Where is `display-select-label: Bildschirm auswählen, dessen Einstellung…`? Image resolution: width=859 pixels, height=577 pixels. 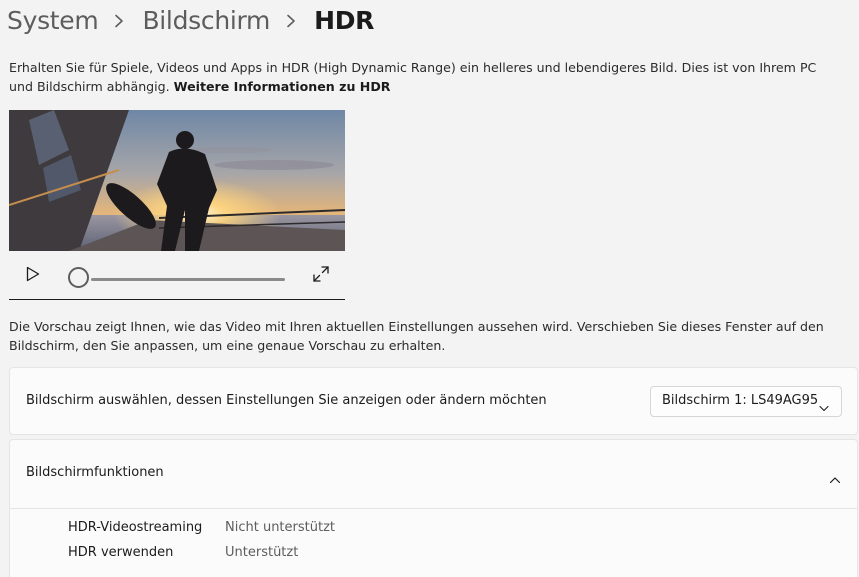
display-select-label: Bildschirm auswählen, dessen Einstellung… is located at coordinates (286, 400).